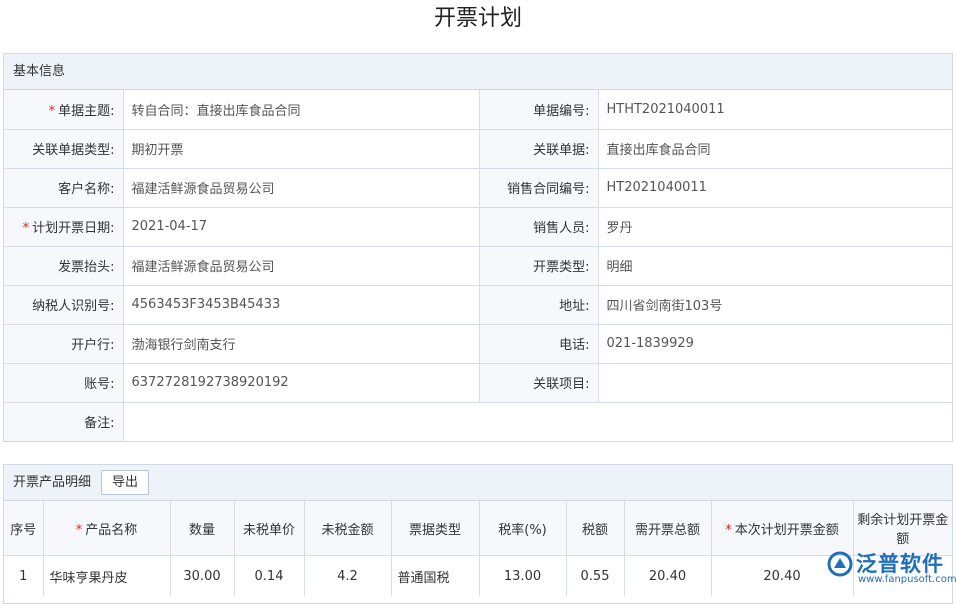  I want to click on info-value: 转自合同：直接出库食品合同, so click(301, 109).